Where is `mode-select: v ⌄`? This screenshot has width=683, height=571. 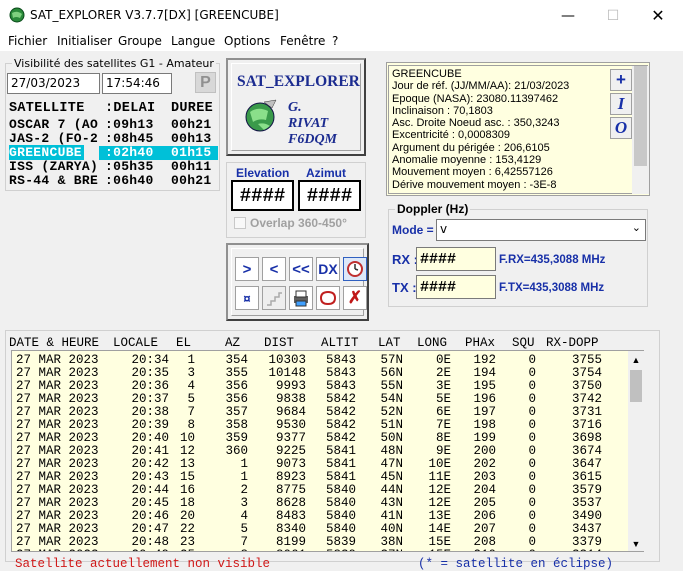 mode-select: v ⌄ is located at coordinates (541, 230).